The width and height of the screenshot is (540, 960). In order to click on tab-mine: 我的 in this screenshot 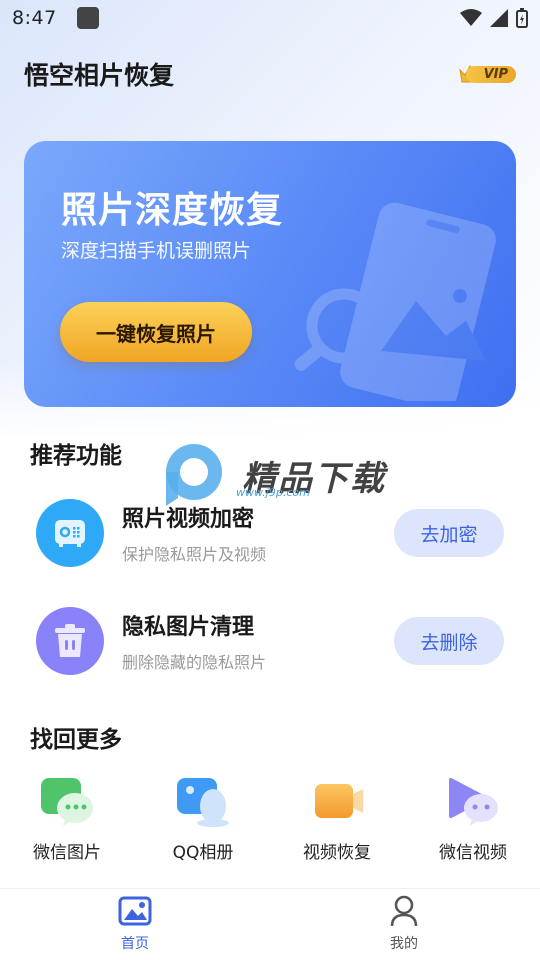, I will do `click(404, 924)`.